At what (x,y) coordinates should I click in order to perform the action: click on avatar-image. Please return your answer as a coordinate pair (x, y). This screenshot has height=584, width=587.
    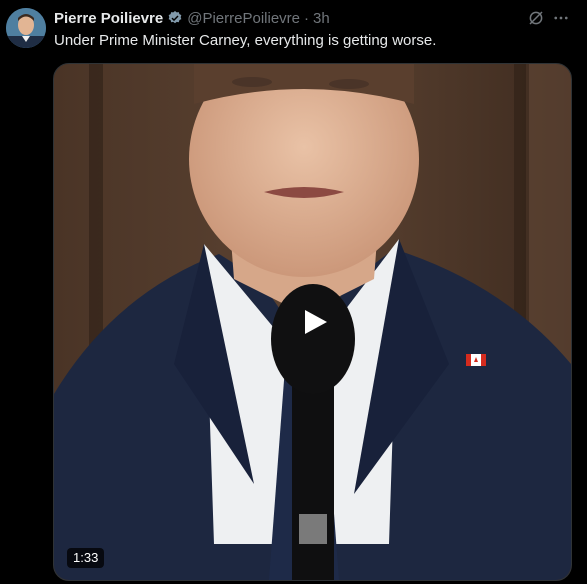
    Looking at the image, I should click on (26, 28).